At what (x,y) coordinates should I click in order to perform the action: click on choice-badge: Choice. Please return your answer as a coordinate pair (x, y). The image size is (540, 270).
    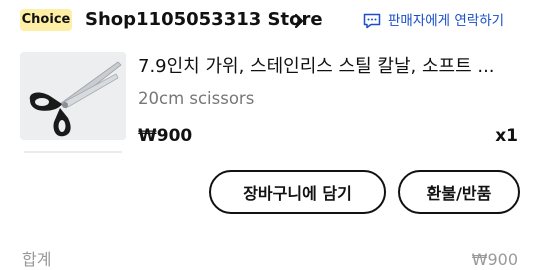
    Looking at the image, I should click on (46, 20).